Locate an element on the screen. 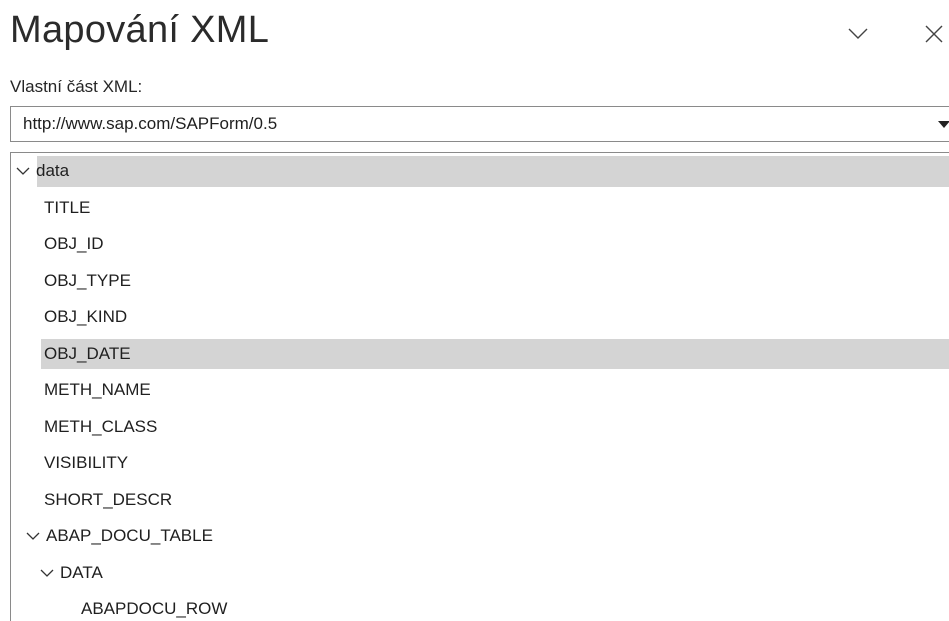  tree-node-label: SHORT_DESCR is located at coordinates (108, 499).